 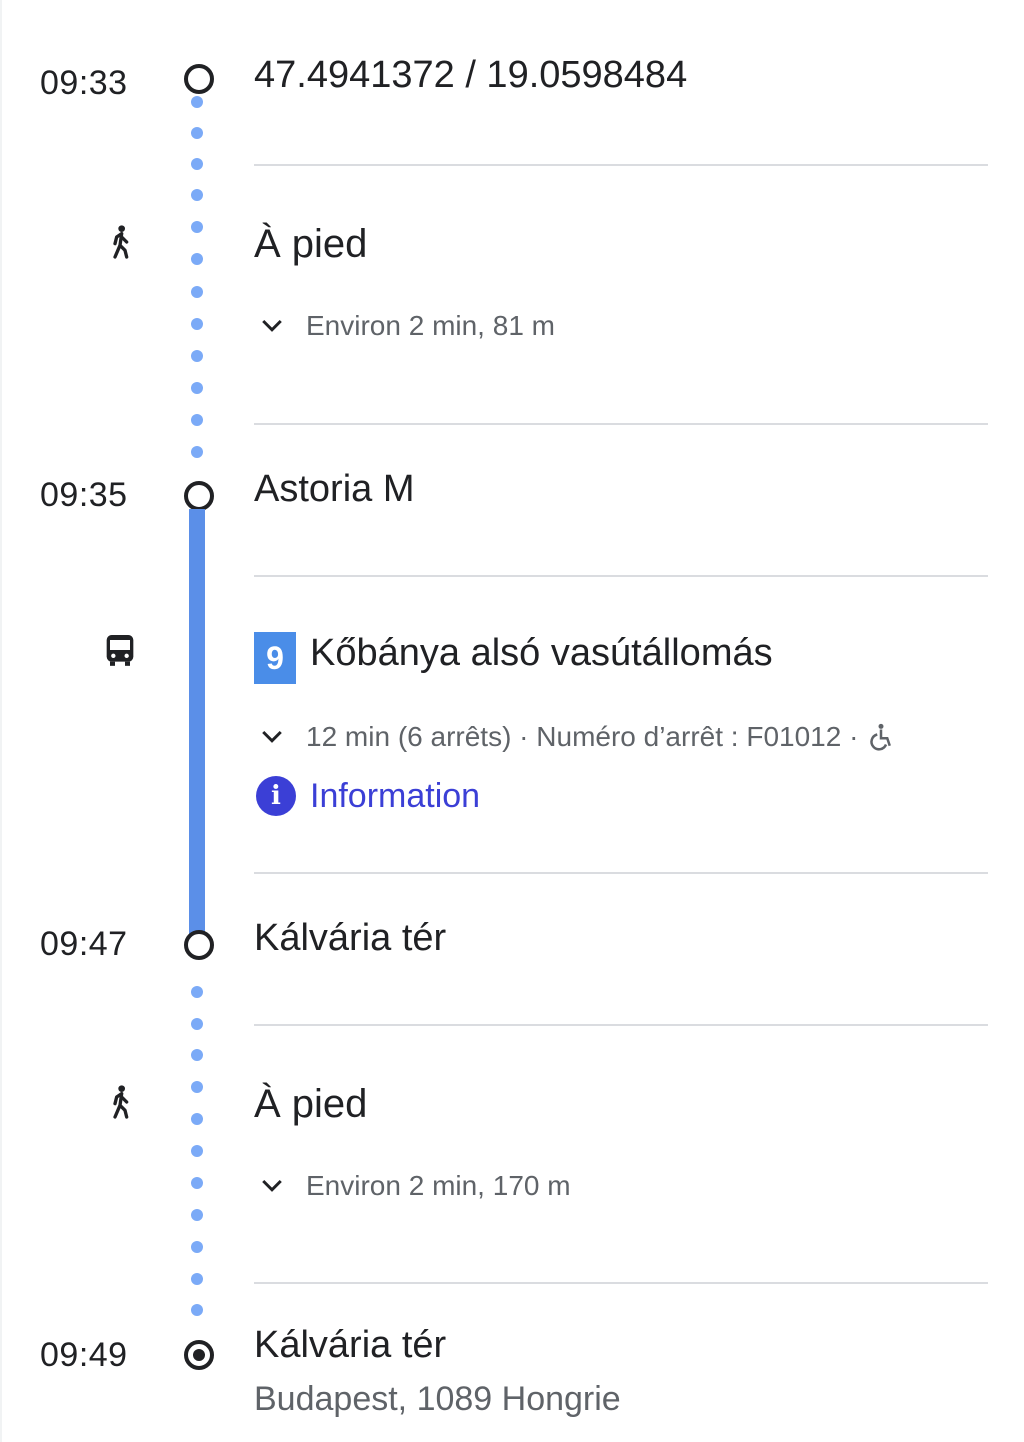 What do you see at coordinates (430, 325) in the screenshot?
I see `walk-detail: Environ 2 min, 81 m` at bounding box center [430, 325].